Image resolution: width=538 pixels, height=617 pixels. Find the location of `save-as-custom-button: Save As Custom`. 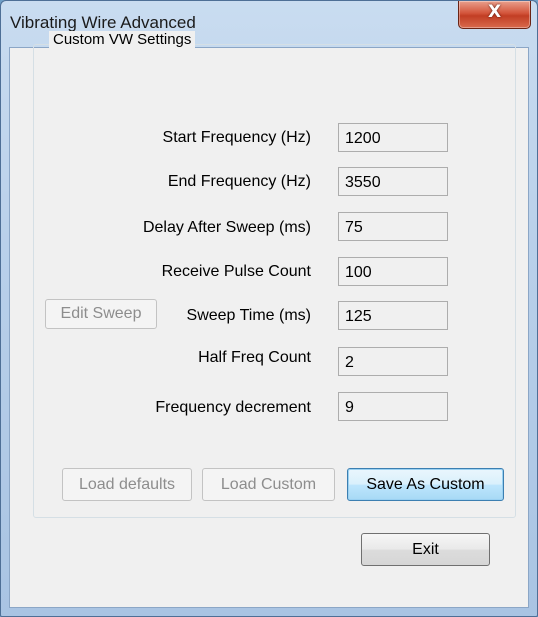

save-as-custom-button: Save As Custom is located at coordinates (425, 484).